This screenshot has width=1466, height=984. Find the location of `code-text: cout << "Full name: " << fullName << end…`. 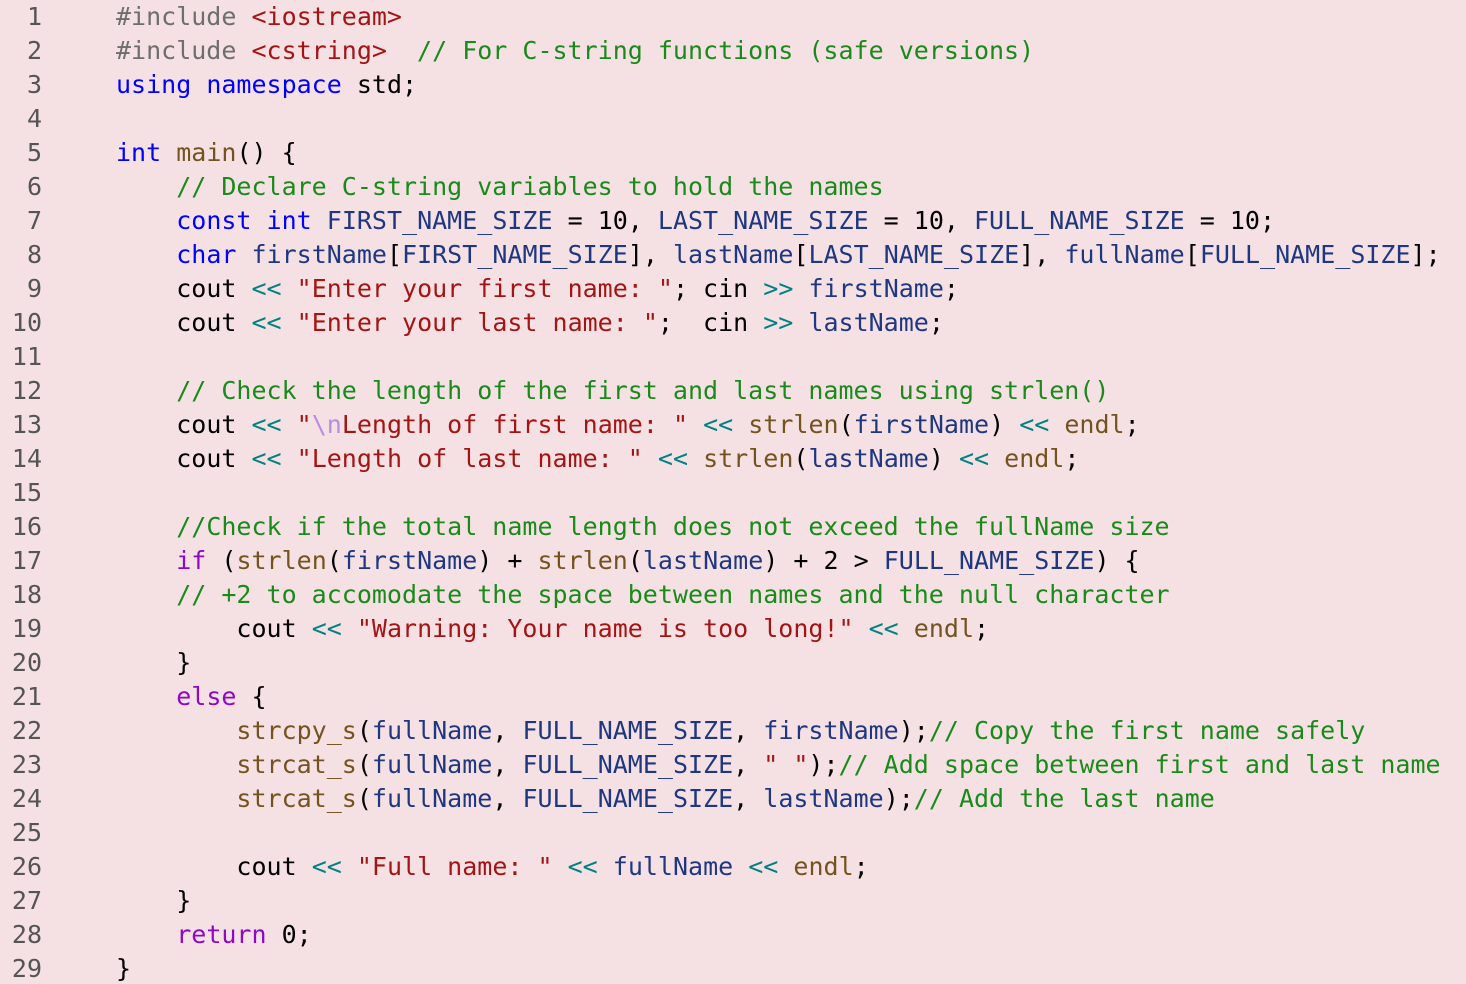

code-text: cout << "Full name: " << fullName << end… is located at coordinates (492, 867).